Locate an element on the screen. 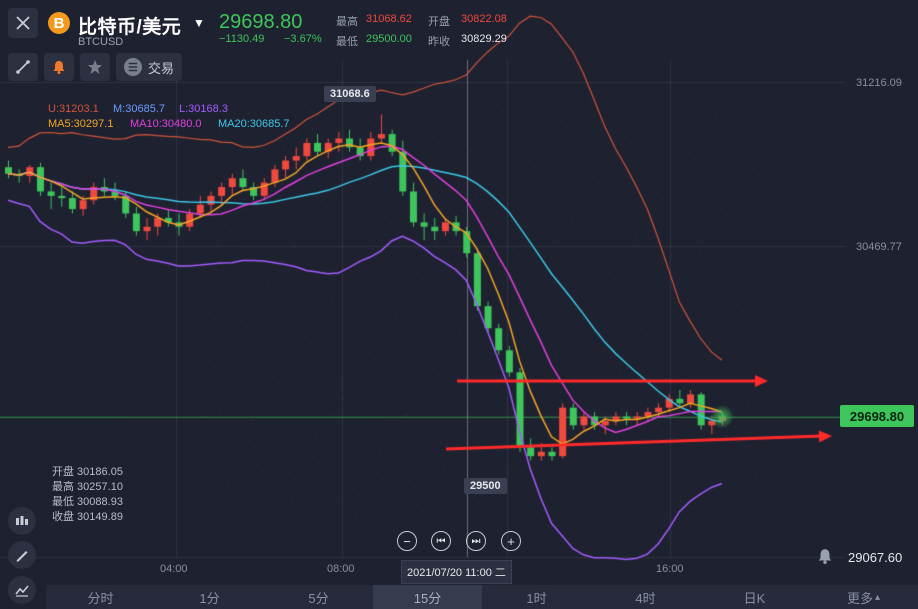  tab-daily: 日K is located at coordinates (754, 597).